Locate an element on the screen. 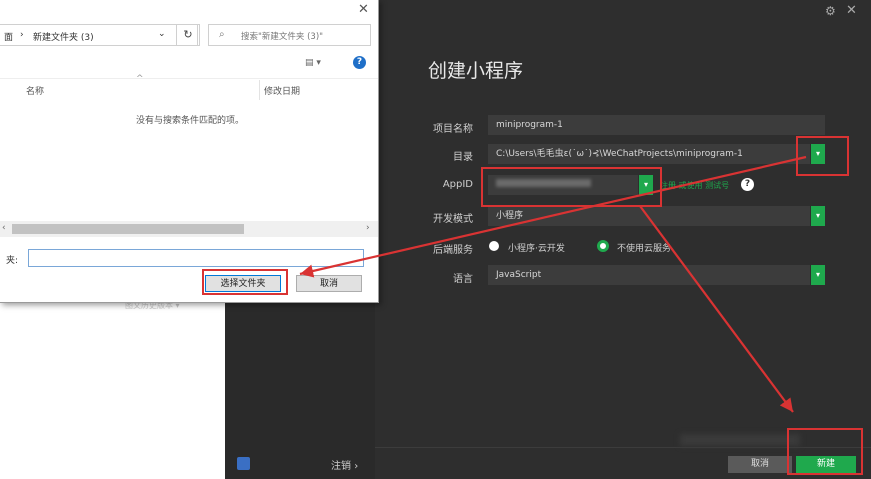 This screenshot has width=871, height=479. arrow-dir-to-select is located at coordinates (553, 216).